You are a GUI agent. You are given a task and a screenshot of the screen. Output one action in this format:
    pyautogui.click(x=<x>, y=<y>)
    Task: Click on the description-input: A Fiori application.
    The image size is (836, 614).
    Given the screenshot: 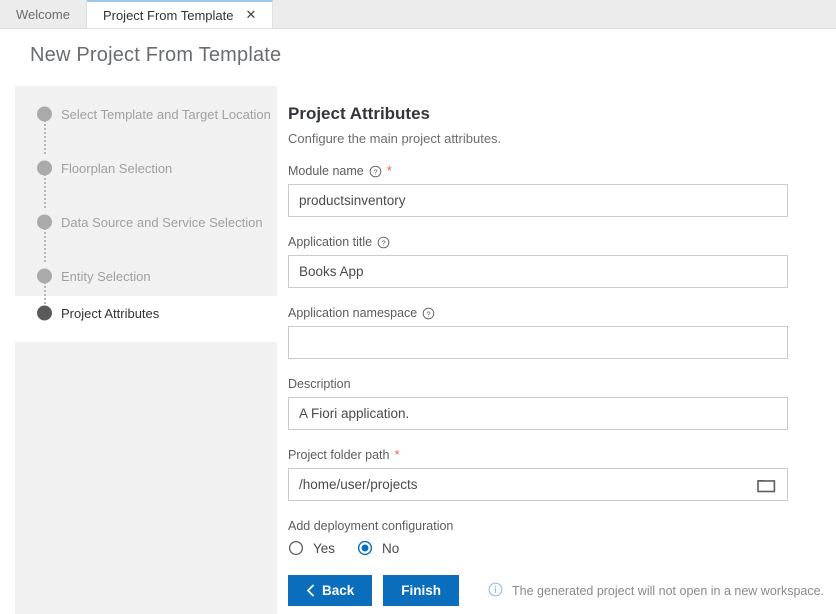 What is the action you would take?
    pyautogui.click(x=538, y=413)
    